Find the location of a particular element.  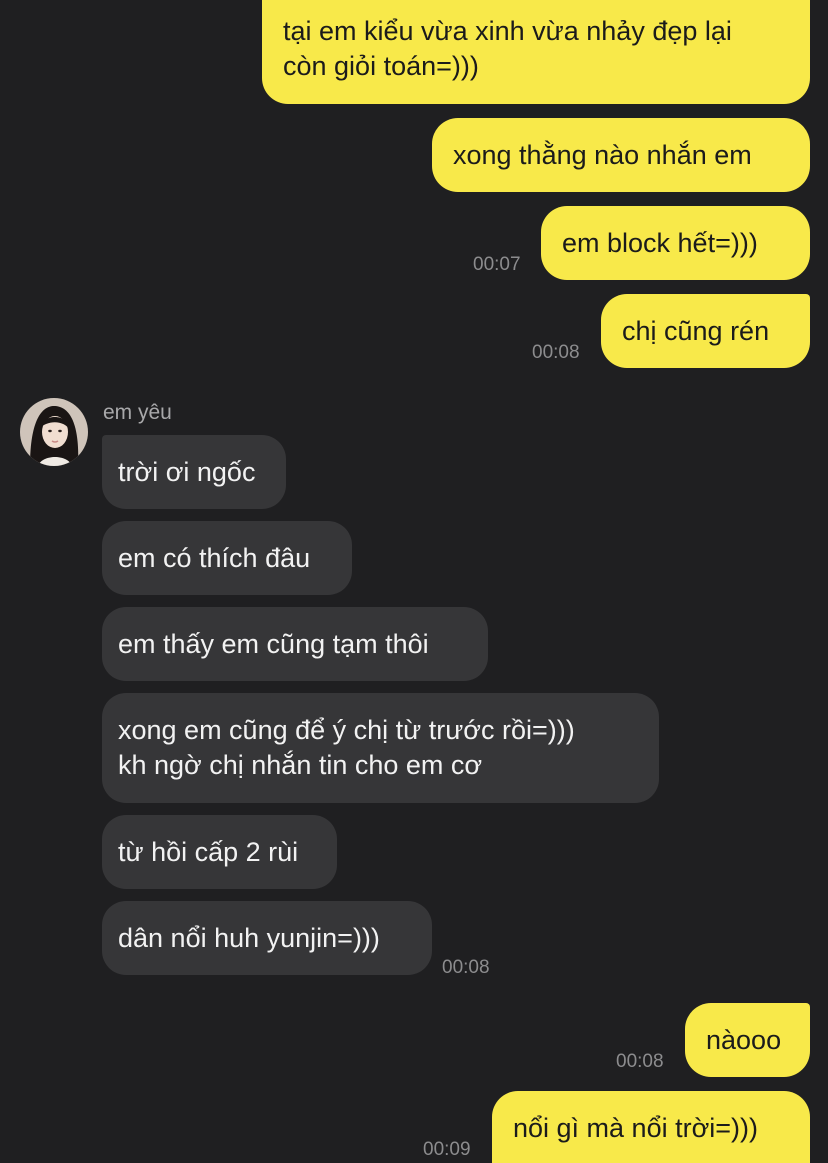

message-text: trời ơi ngốc is located at coordinates (187, 472).